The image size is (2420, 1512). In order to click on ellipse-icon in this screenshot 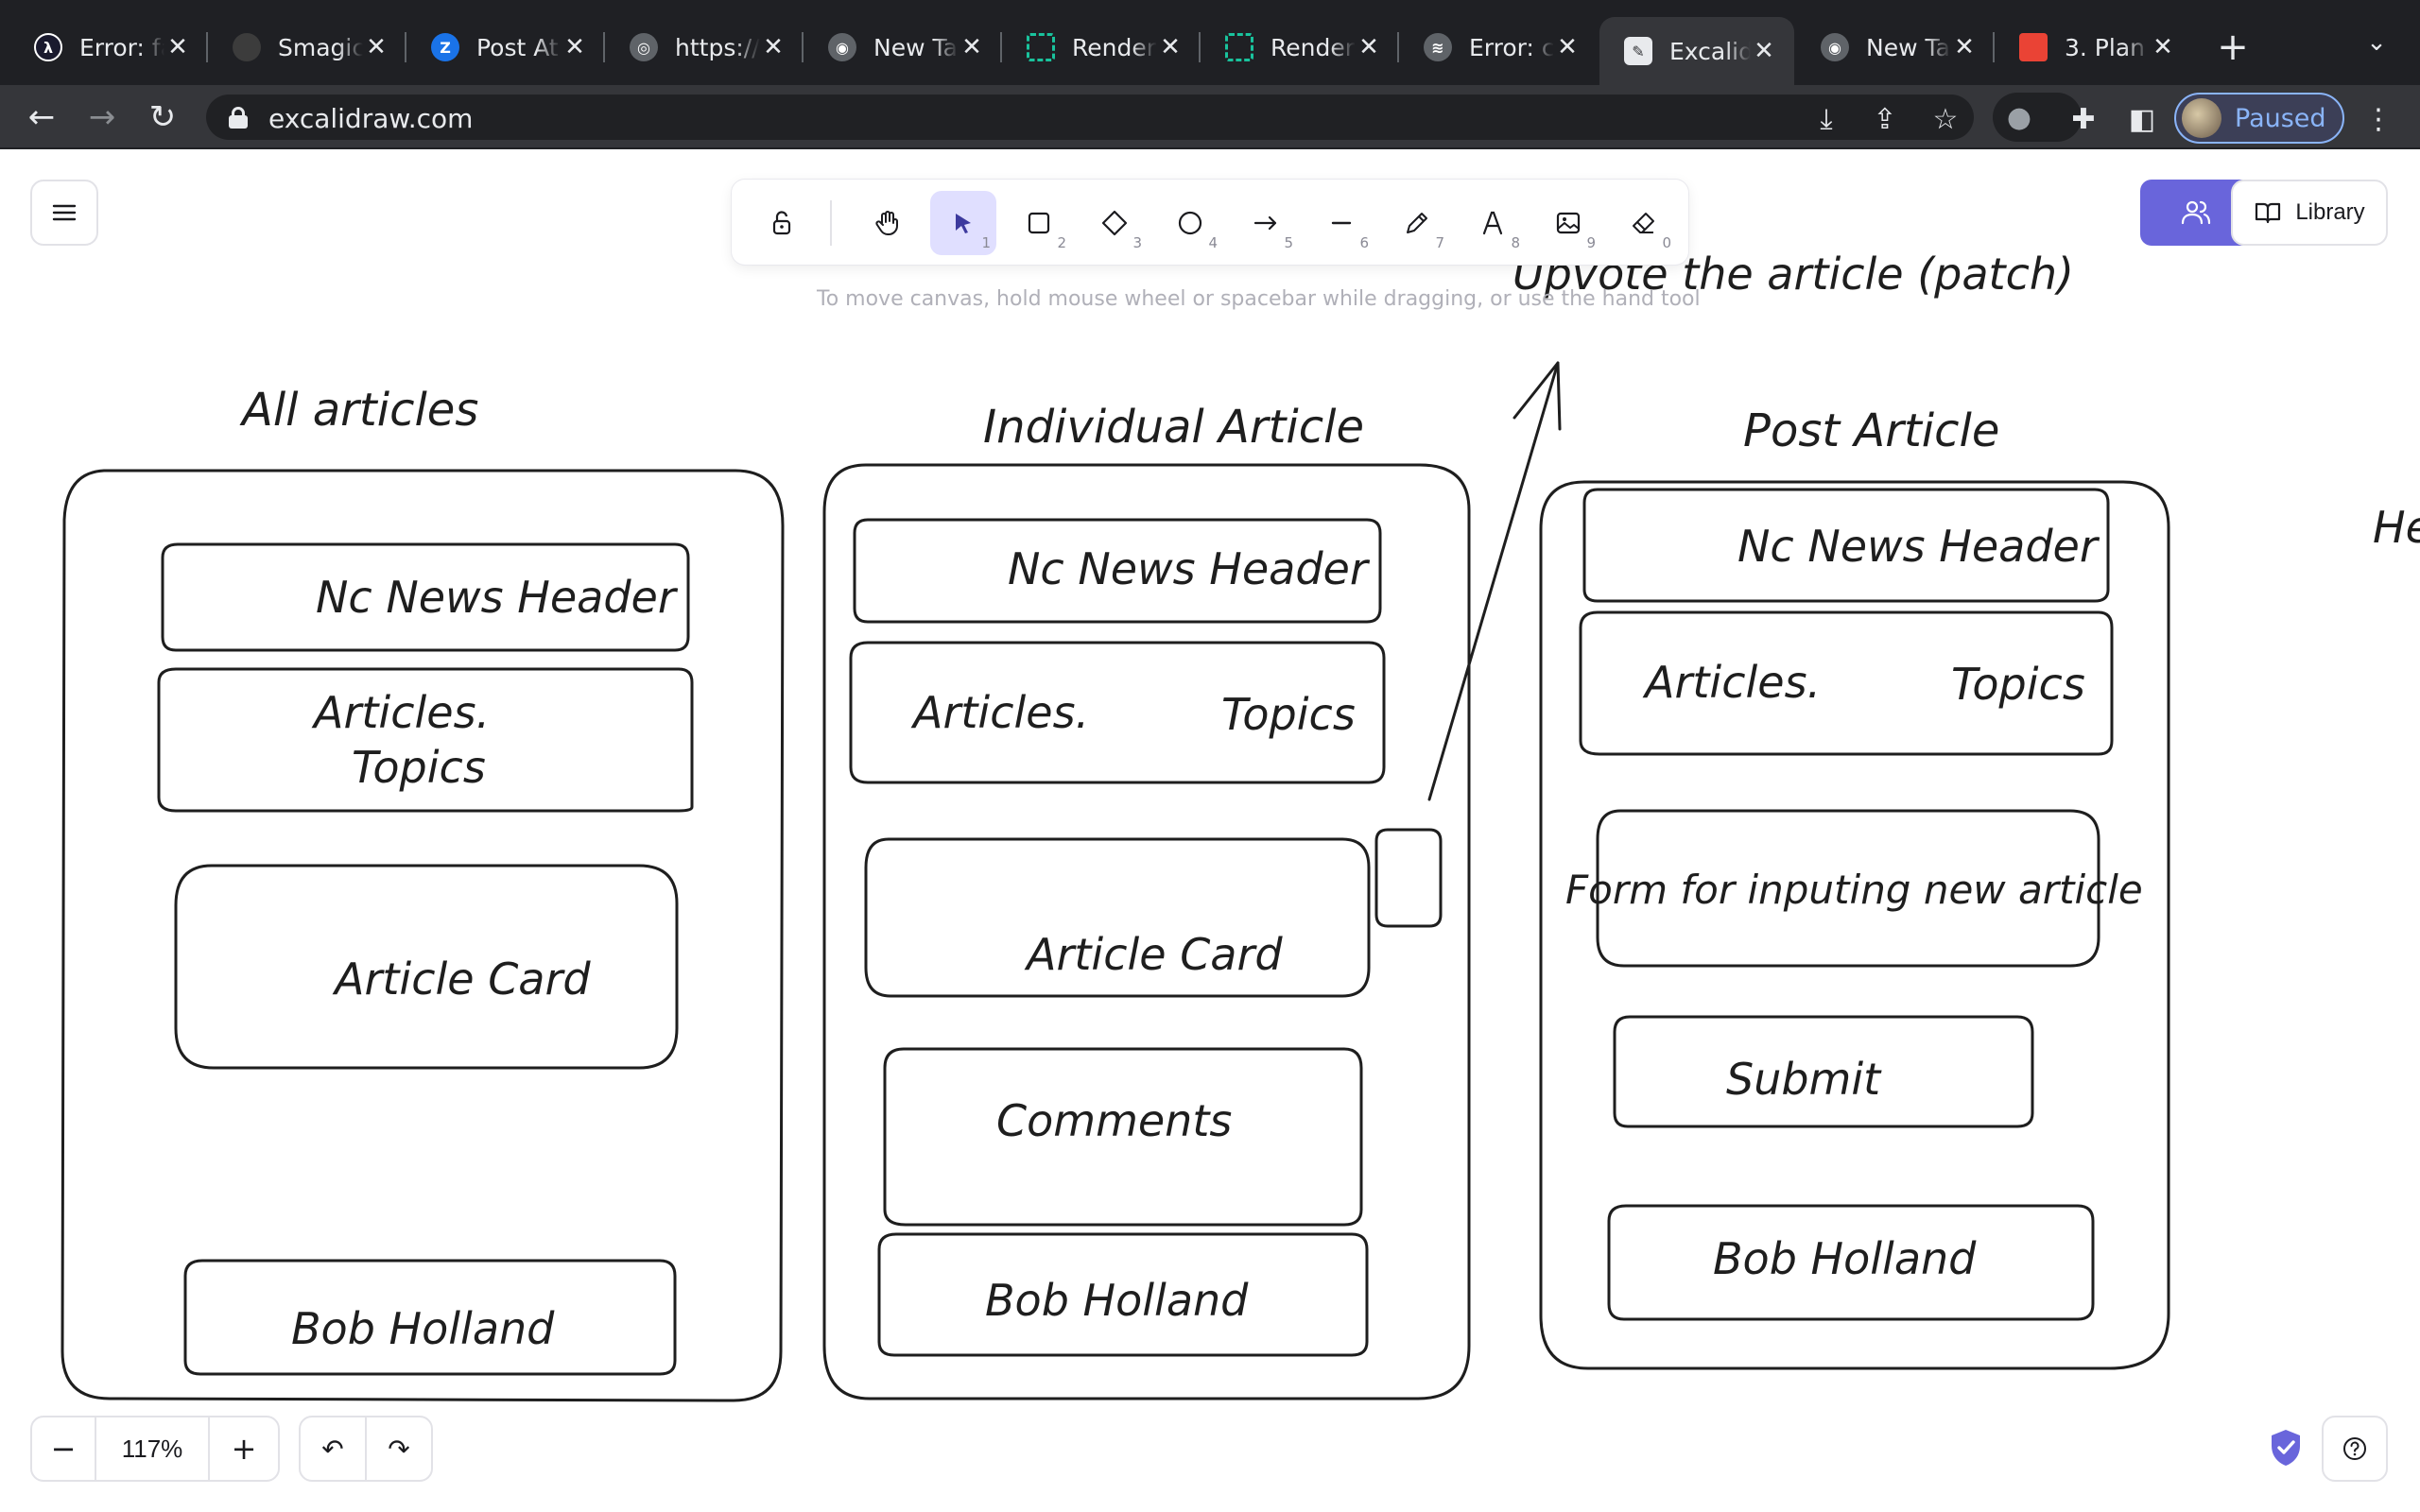, I will do `click(1190, 223)`.